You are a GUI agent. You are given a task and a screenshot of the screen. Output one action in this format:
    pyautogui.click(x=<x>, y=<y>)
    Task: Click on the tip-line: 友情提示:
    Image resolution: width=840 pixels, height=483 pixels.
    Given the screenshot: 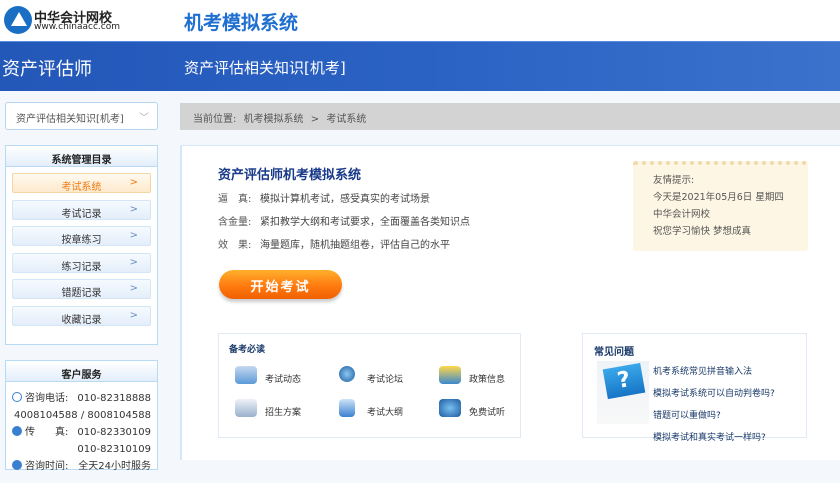 What is the action you would take?
    pyautogui.click(x=674, y=180)
    